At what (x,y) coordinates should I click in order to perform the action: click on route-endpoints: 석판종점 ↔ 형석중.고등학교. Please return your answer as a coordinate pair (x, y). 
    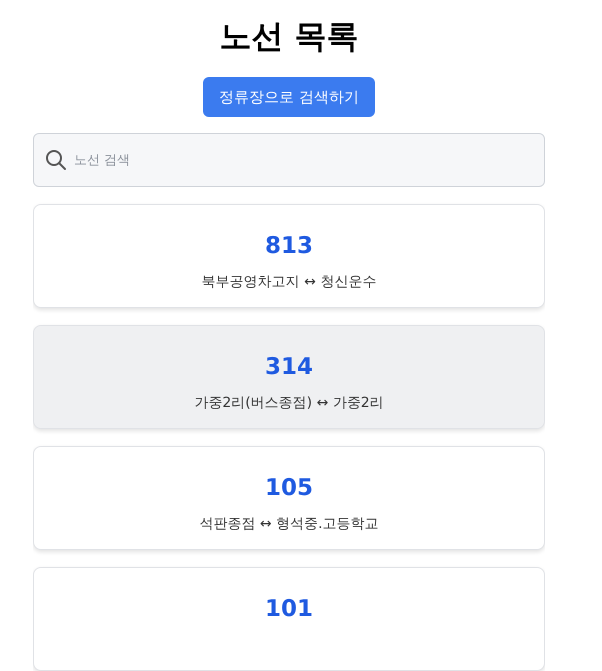
    Looking at the image, I should click on (289, 524).